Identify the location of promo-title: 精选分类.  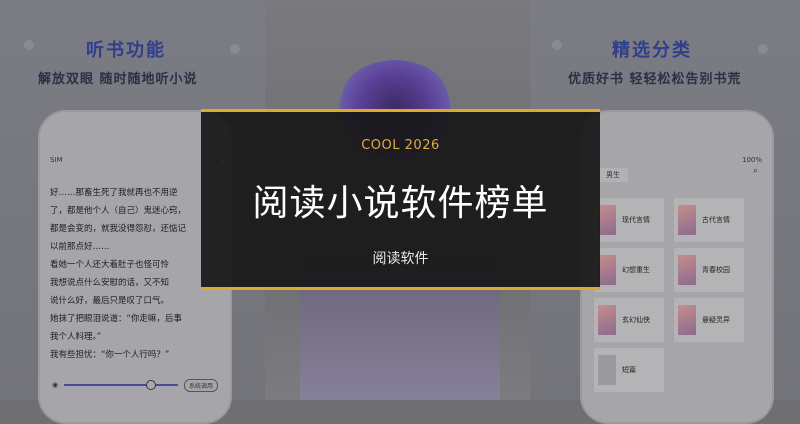
(652, 50).